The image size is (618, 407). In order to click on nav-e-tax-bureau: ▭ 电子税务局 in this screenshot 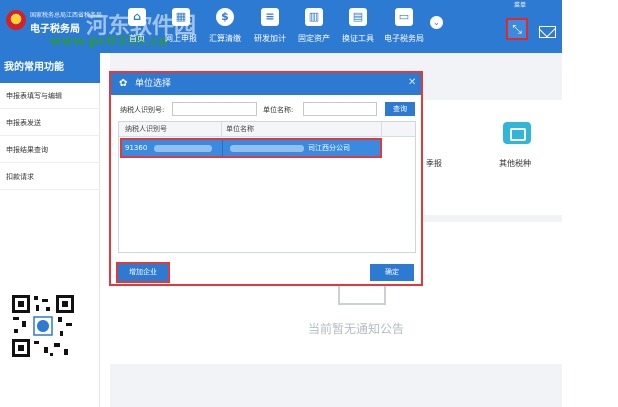, I will do `click(404, 29)`.